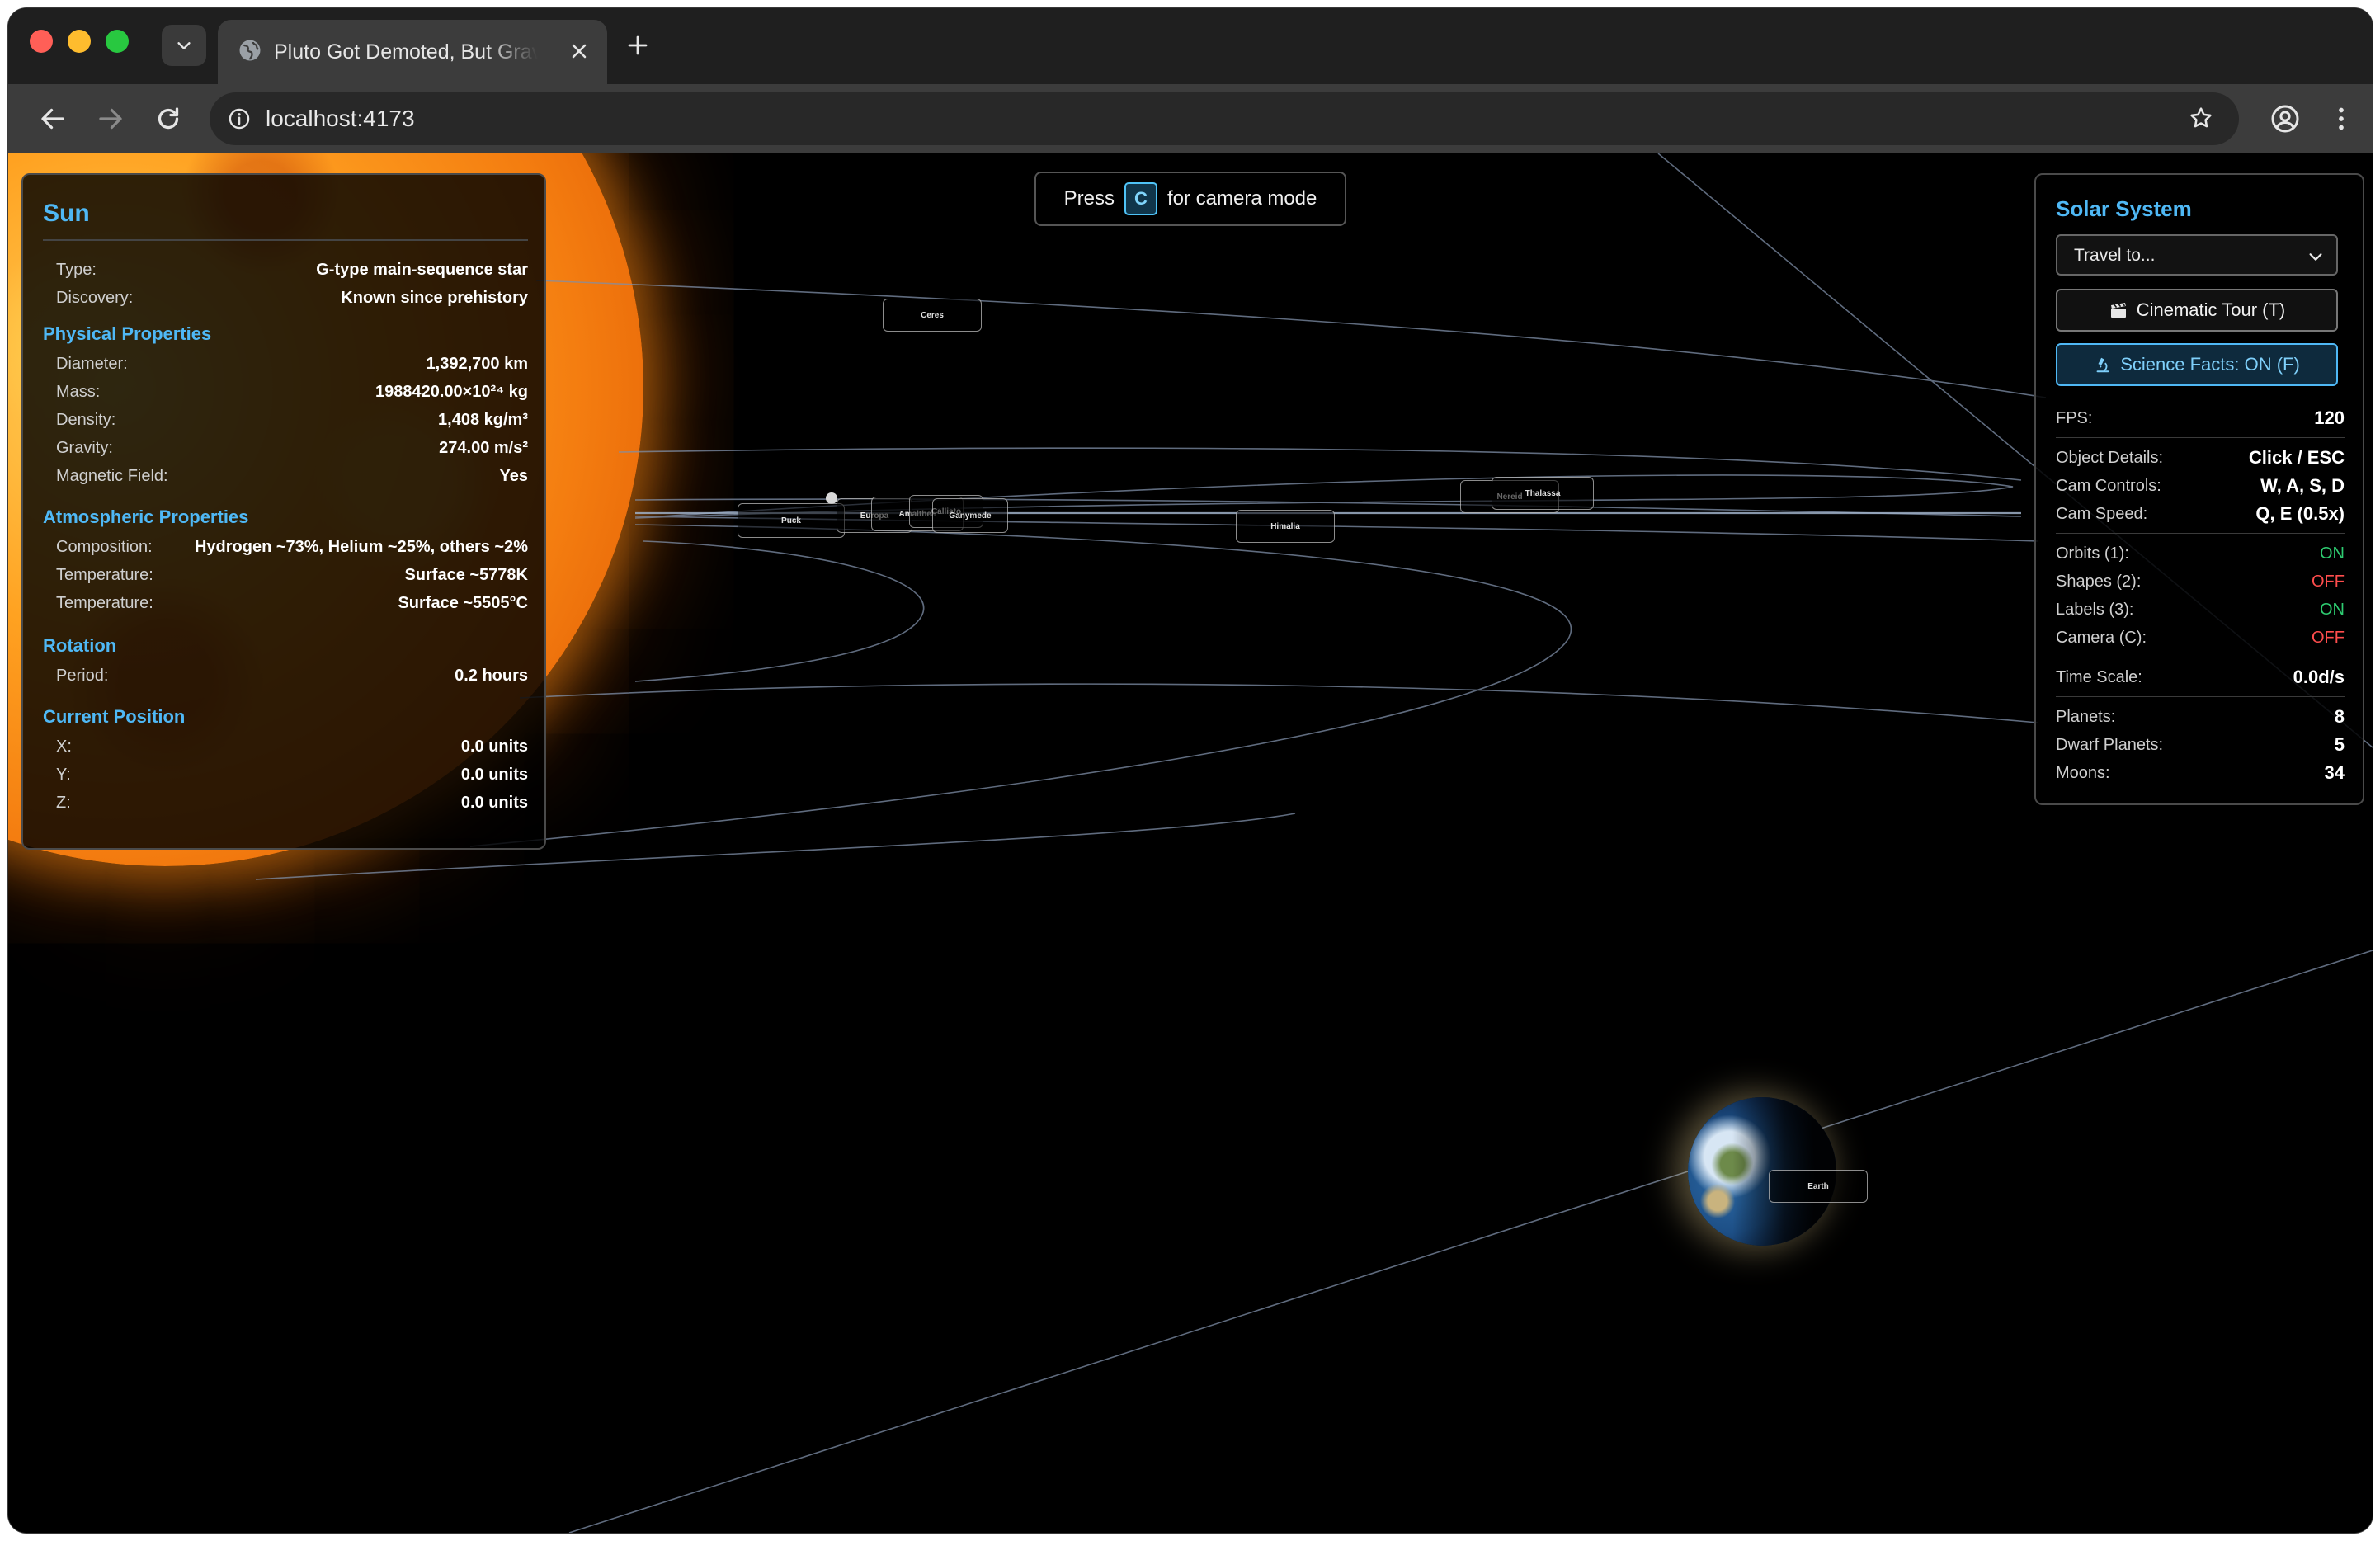  What do you see at coordinates (292, 270) in the screenshot?
I see `info-row-type: Type: G-type main-sequence star` at bounding box center [292, 270].